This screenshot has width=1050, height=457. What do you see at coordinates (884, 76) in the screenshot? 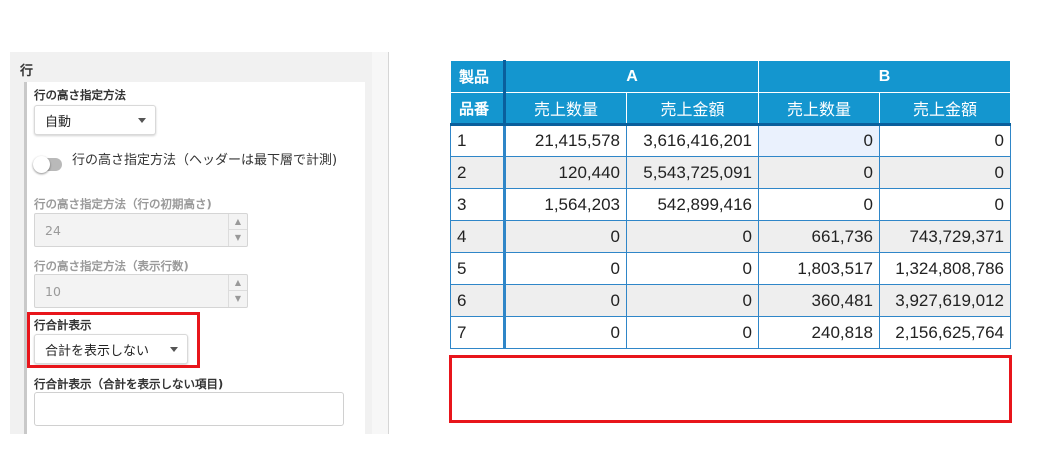
I see `group-header-b: B` at bounding box center [884, 76].